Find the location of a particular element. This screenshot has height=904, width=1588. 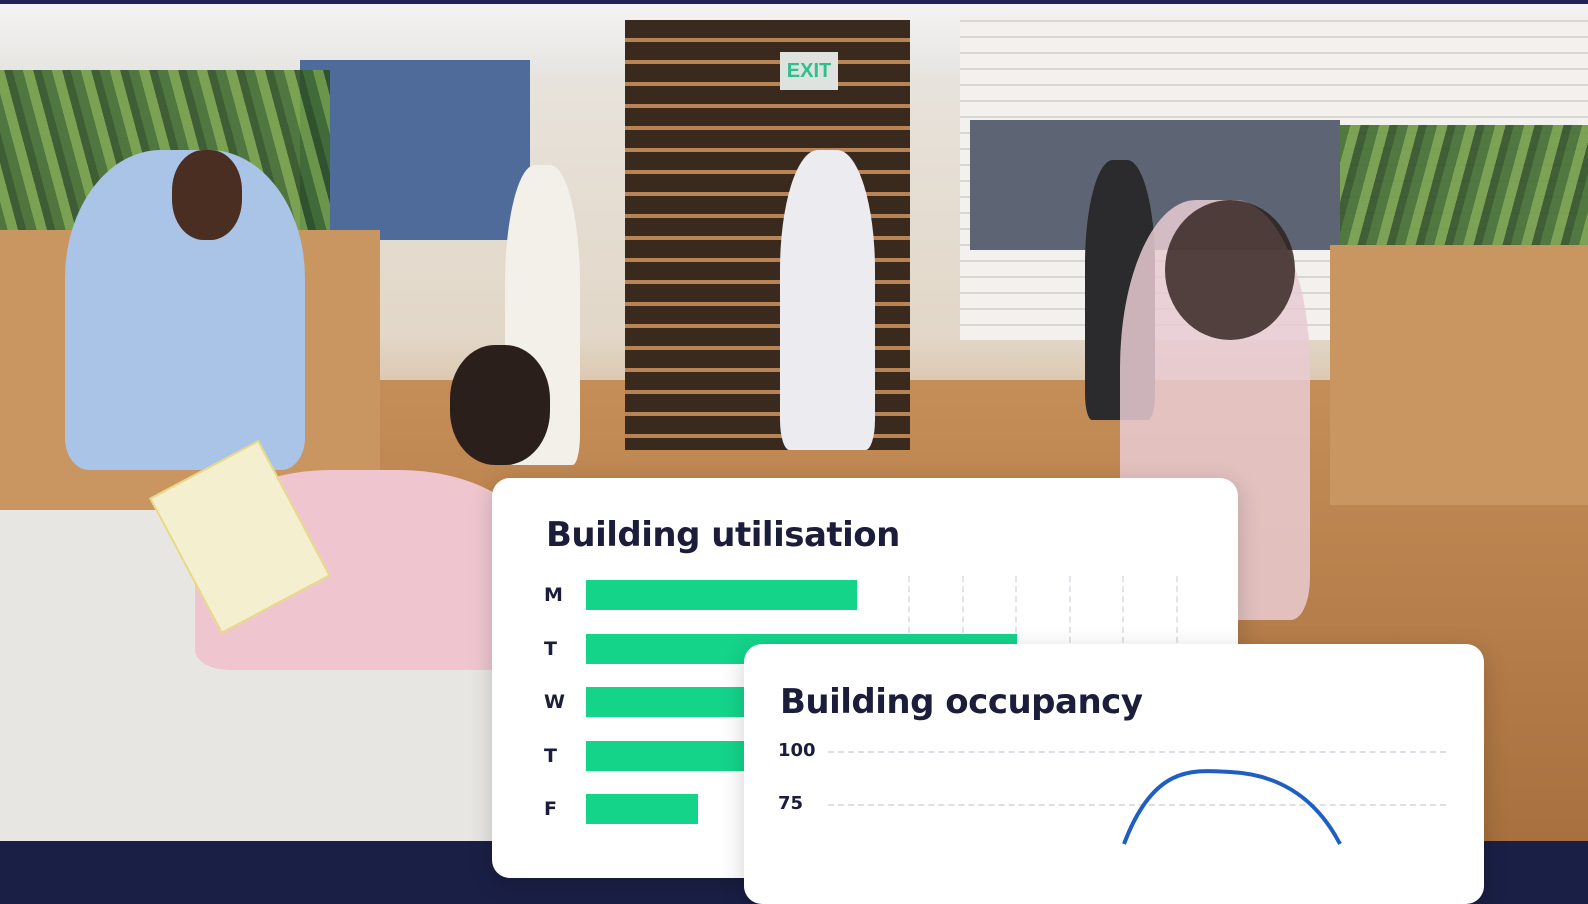

person-blurred-hair is located at coordinates (1230, 270).